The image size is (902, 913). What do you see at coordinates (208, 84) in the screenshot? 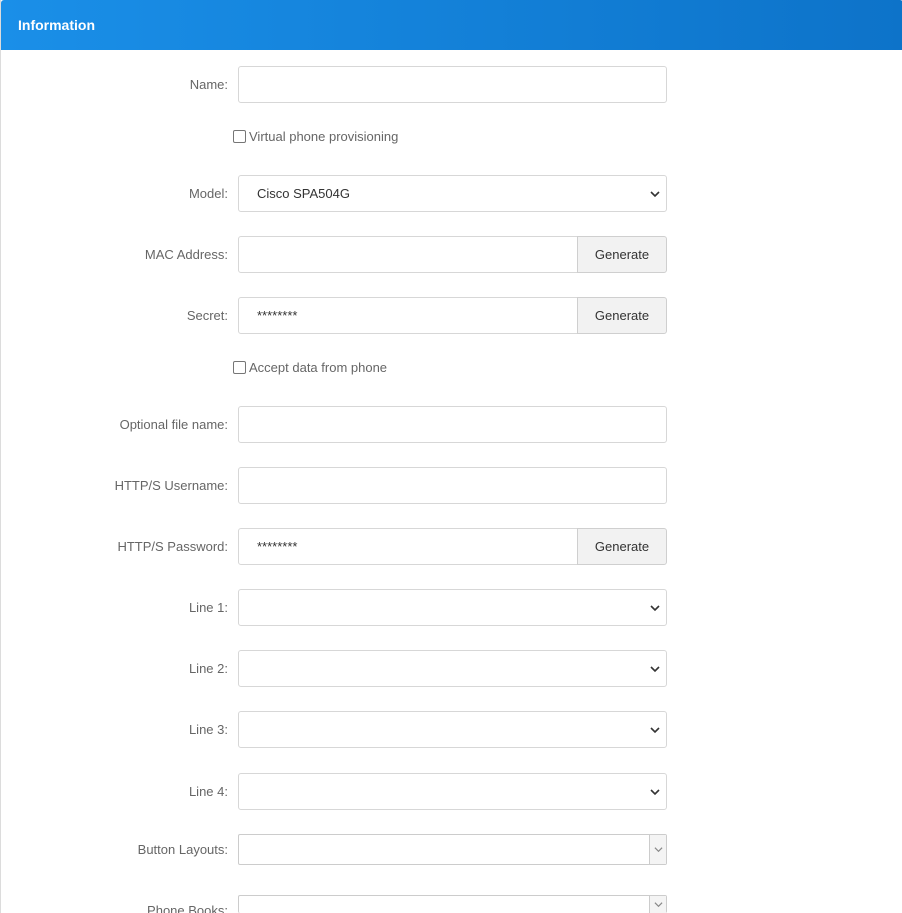
I see `name-label: Name:` at bounding box center [208, 84].